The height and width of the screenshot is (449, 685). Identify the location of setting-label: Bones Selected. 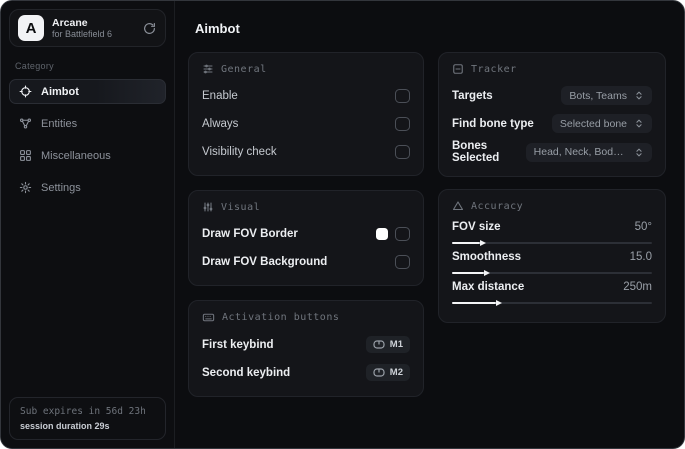
(476, 152).